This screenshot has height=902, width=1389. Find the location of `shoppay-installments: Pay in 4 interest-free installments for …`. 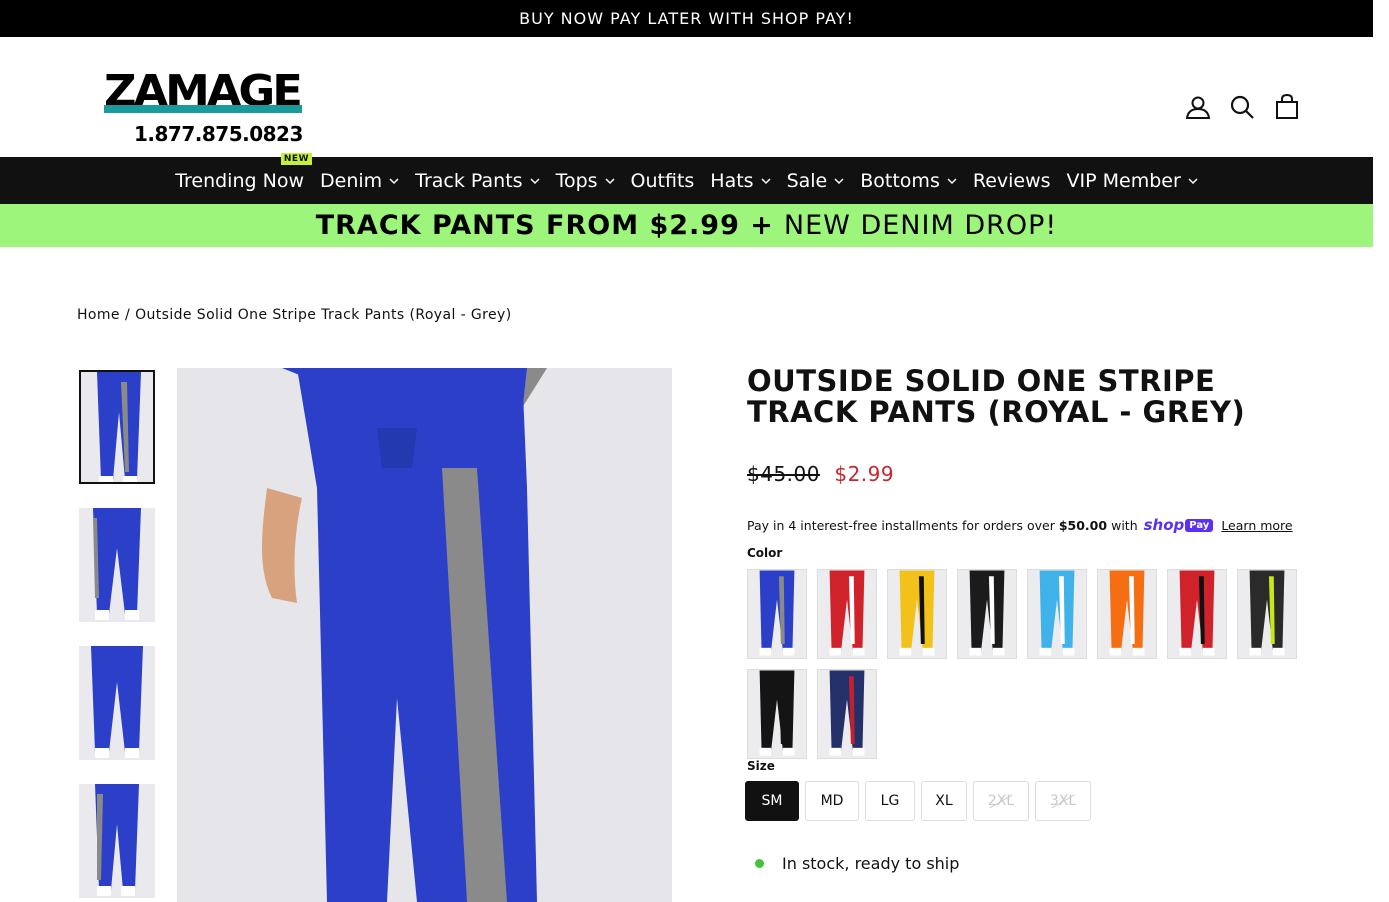

shoppay-installments: Pay in 4 interest-free installments for … is located at coordinates (1020, 525).